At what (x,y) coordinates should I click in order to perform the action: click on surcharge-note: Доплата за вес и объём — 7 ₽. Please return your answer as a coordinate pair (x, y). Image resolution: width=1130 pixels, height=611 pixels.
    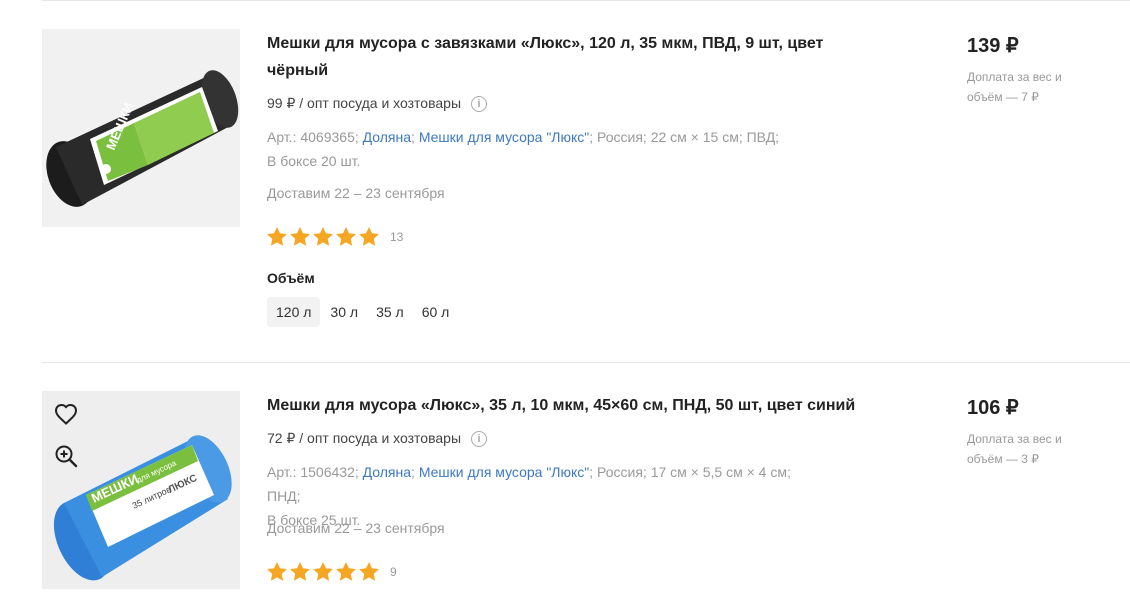
    Looking at the image, I should click on (1014, 87).